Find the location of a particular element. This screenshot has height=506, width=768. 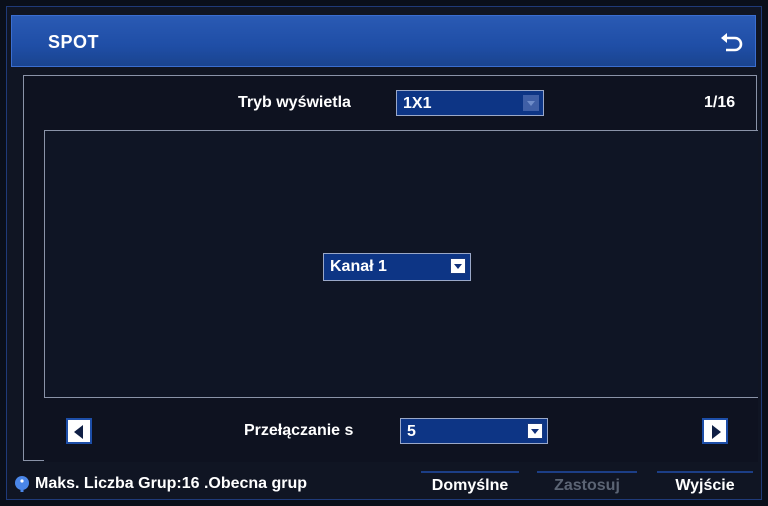

switching-row: Przełączanie s 5 is located at coordinates (401, 430).